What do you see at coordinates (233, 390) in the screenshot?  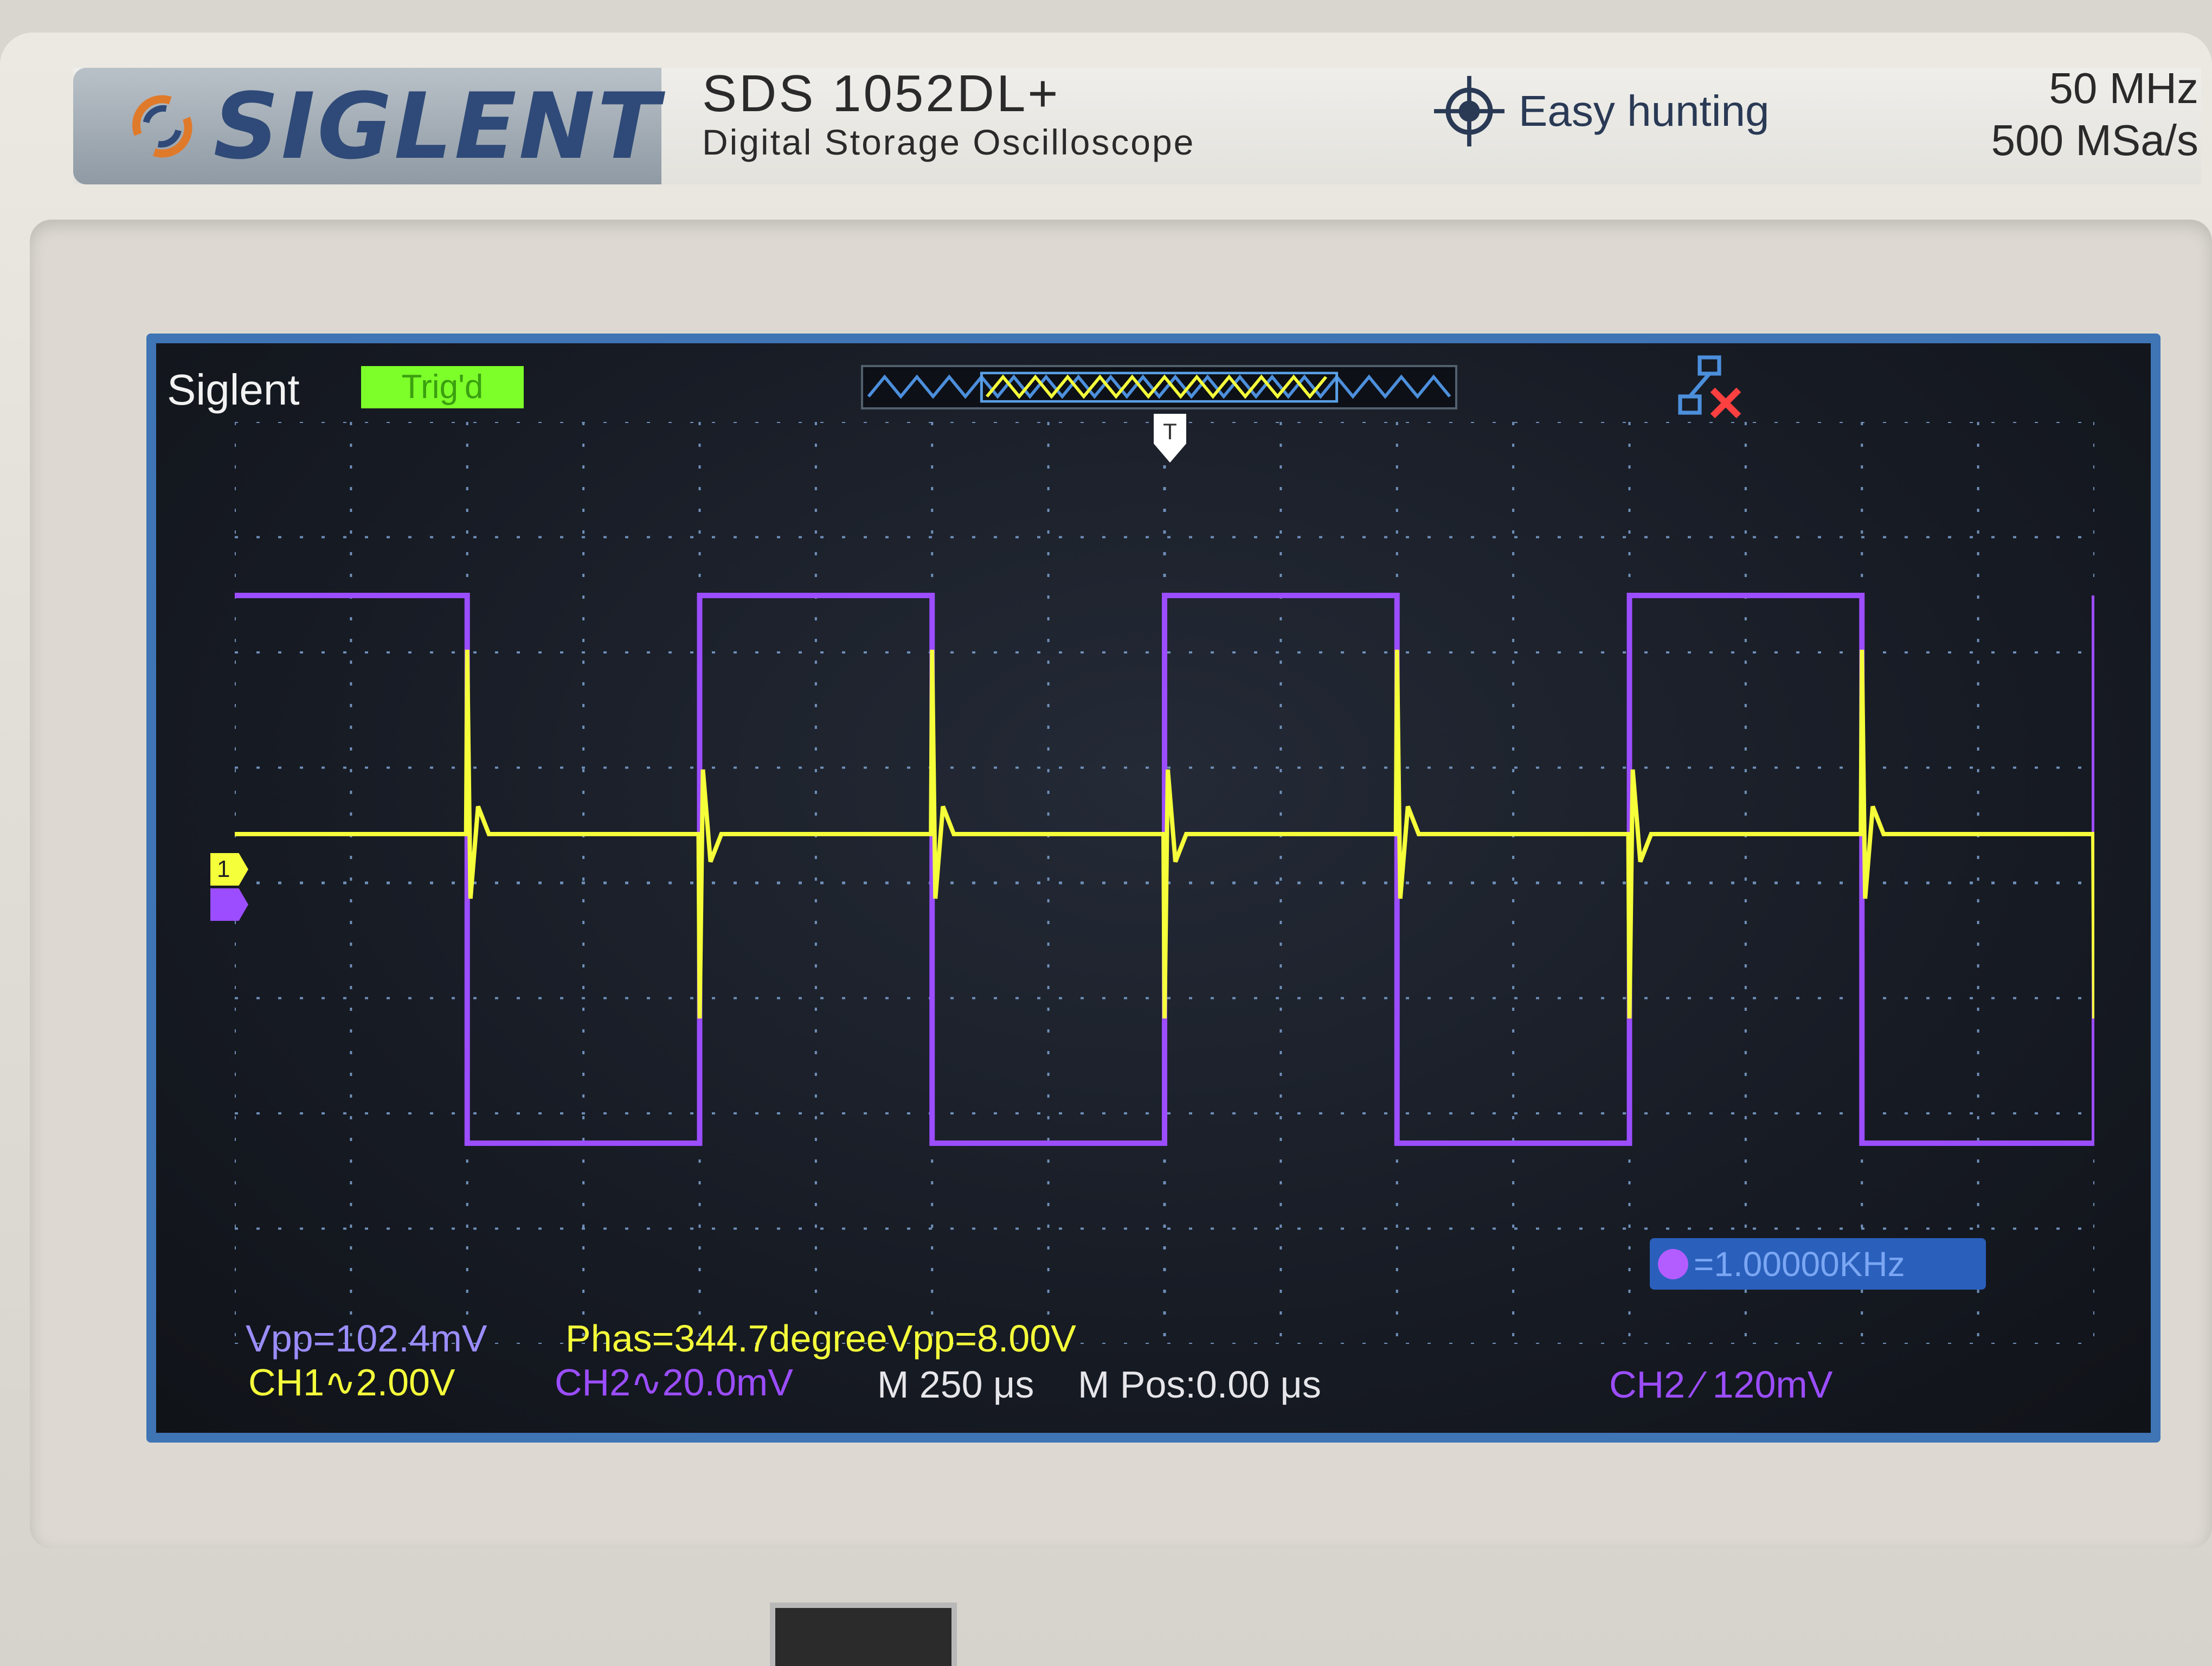 I see `screen-brand-label: Siglent` at bounding box center [233, 390].